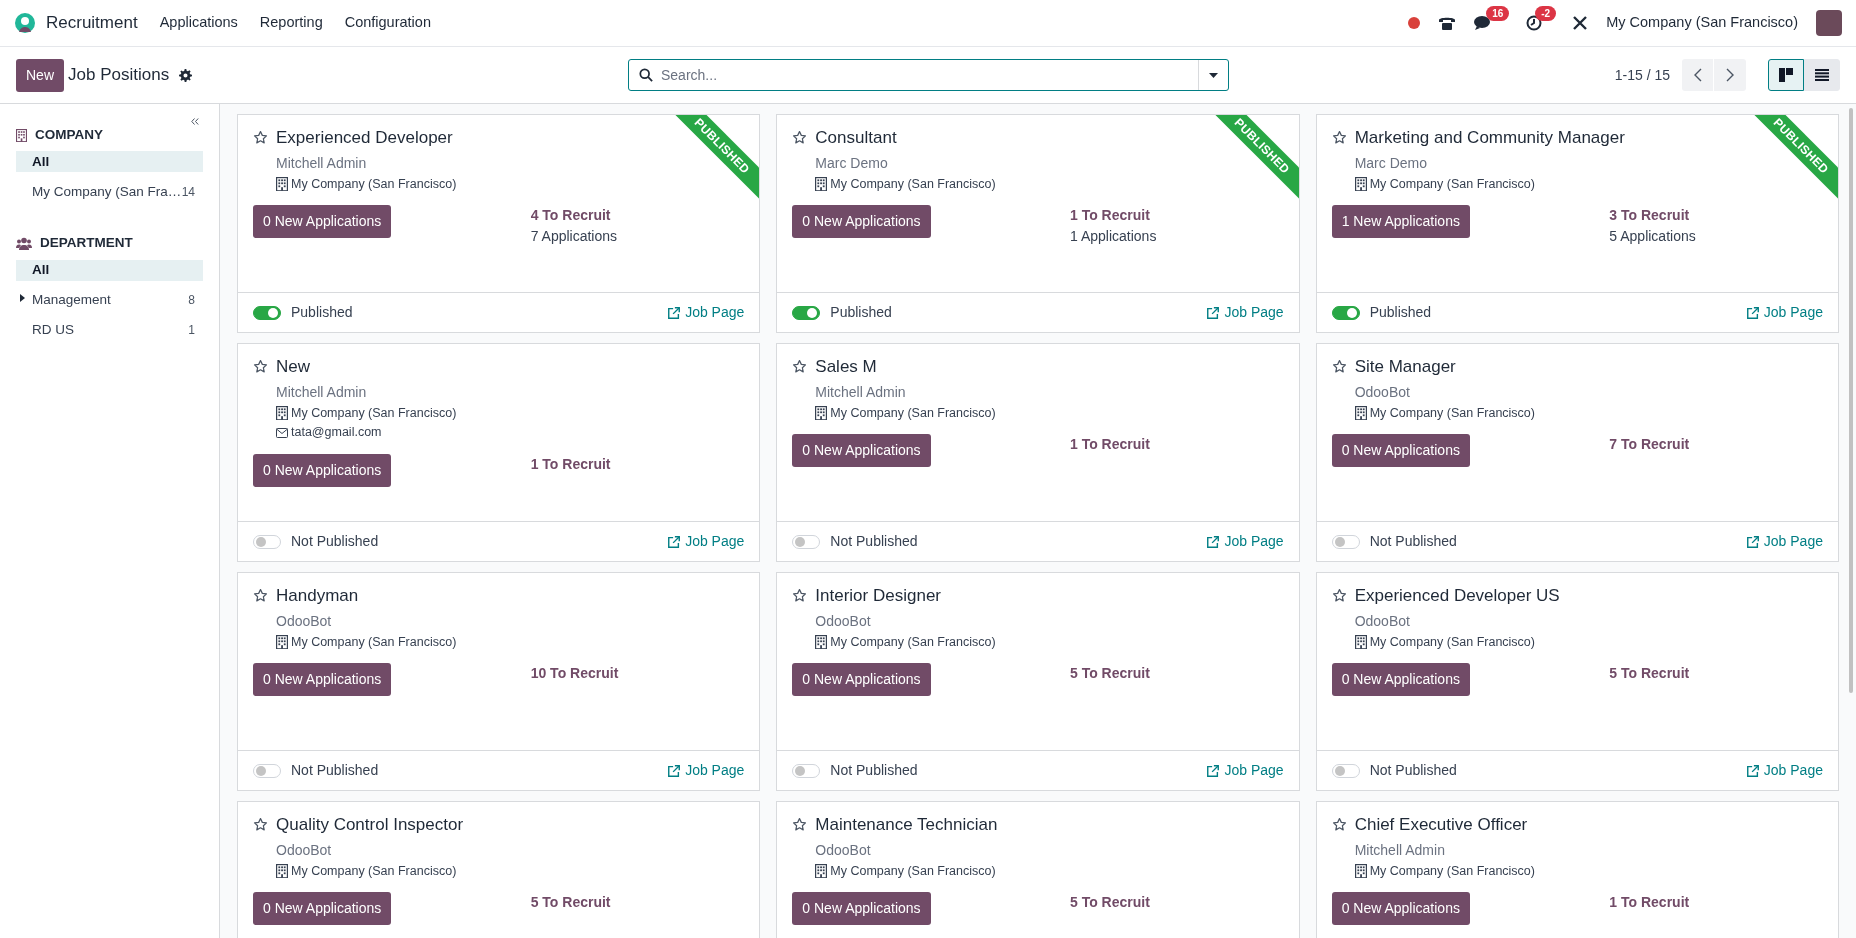 Image resolution: width=1856 pixels, height=938 pixels. I want to click on responsible-name: Mitchell Admin, so click(1400, 850).